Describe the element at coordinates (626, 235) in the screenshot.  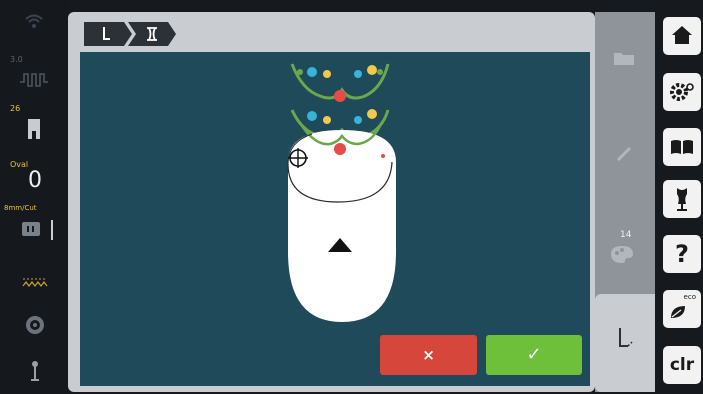
I see `color-count: 14` at that location.